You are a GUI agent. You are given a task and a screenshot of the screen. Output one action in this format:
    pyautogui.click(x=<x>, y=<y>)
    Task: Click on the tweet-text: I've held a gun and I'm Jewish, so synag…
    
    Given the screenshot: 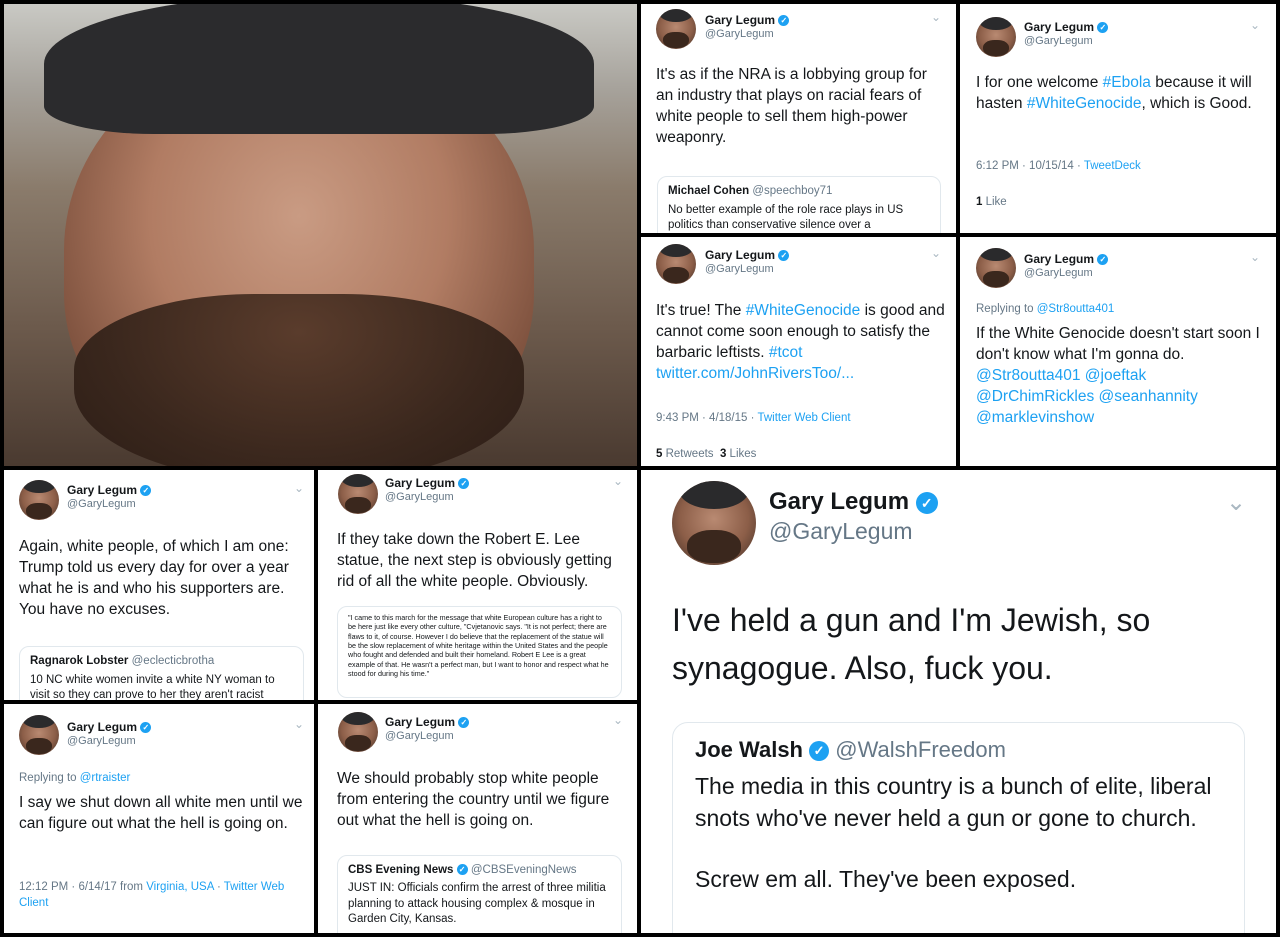 What is the action you would take?
    pyautogui.click(x=911, y=644)
    